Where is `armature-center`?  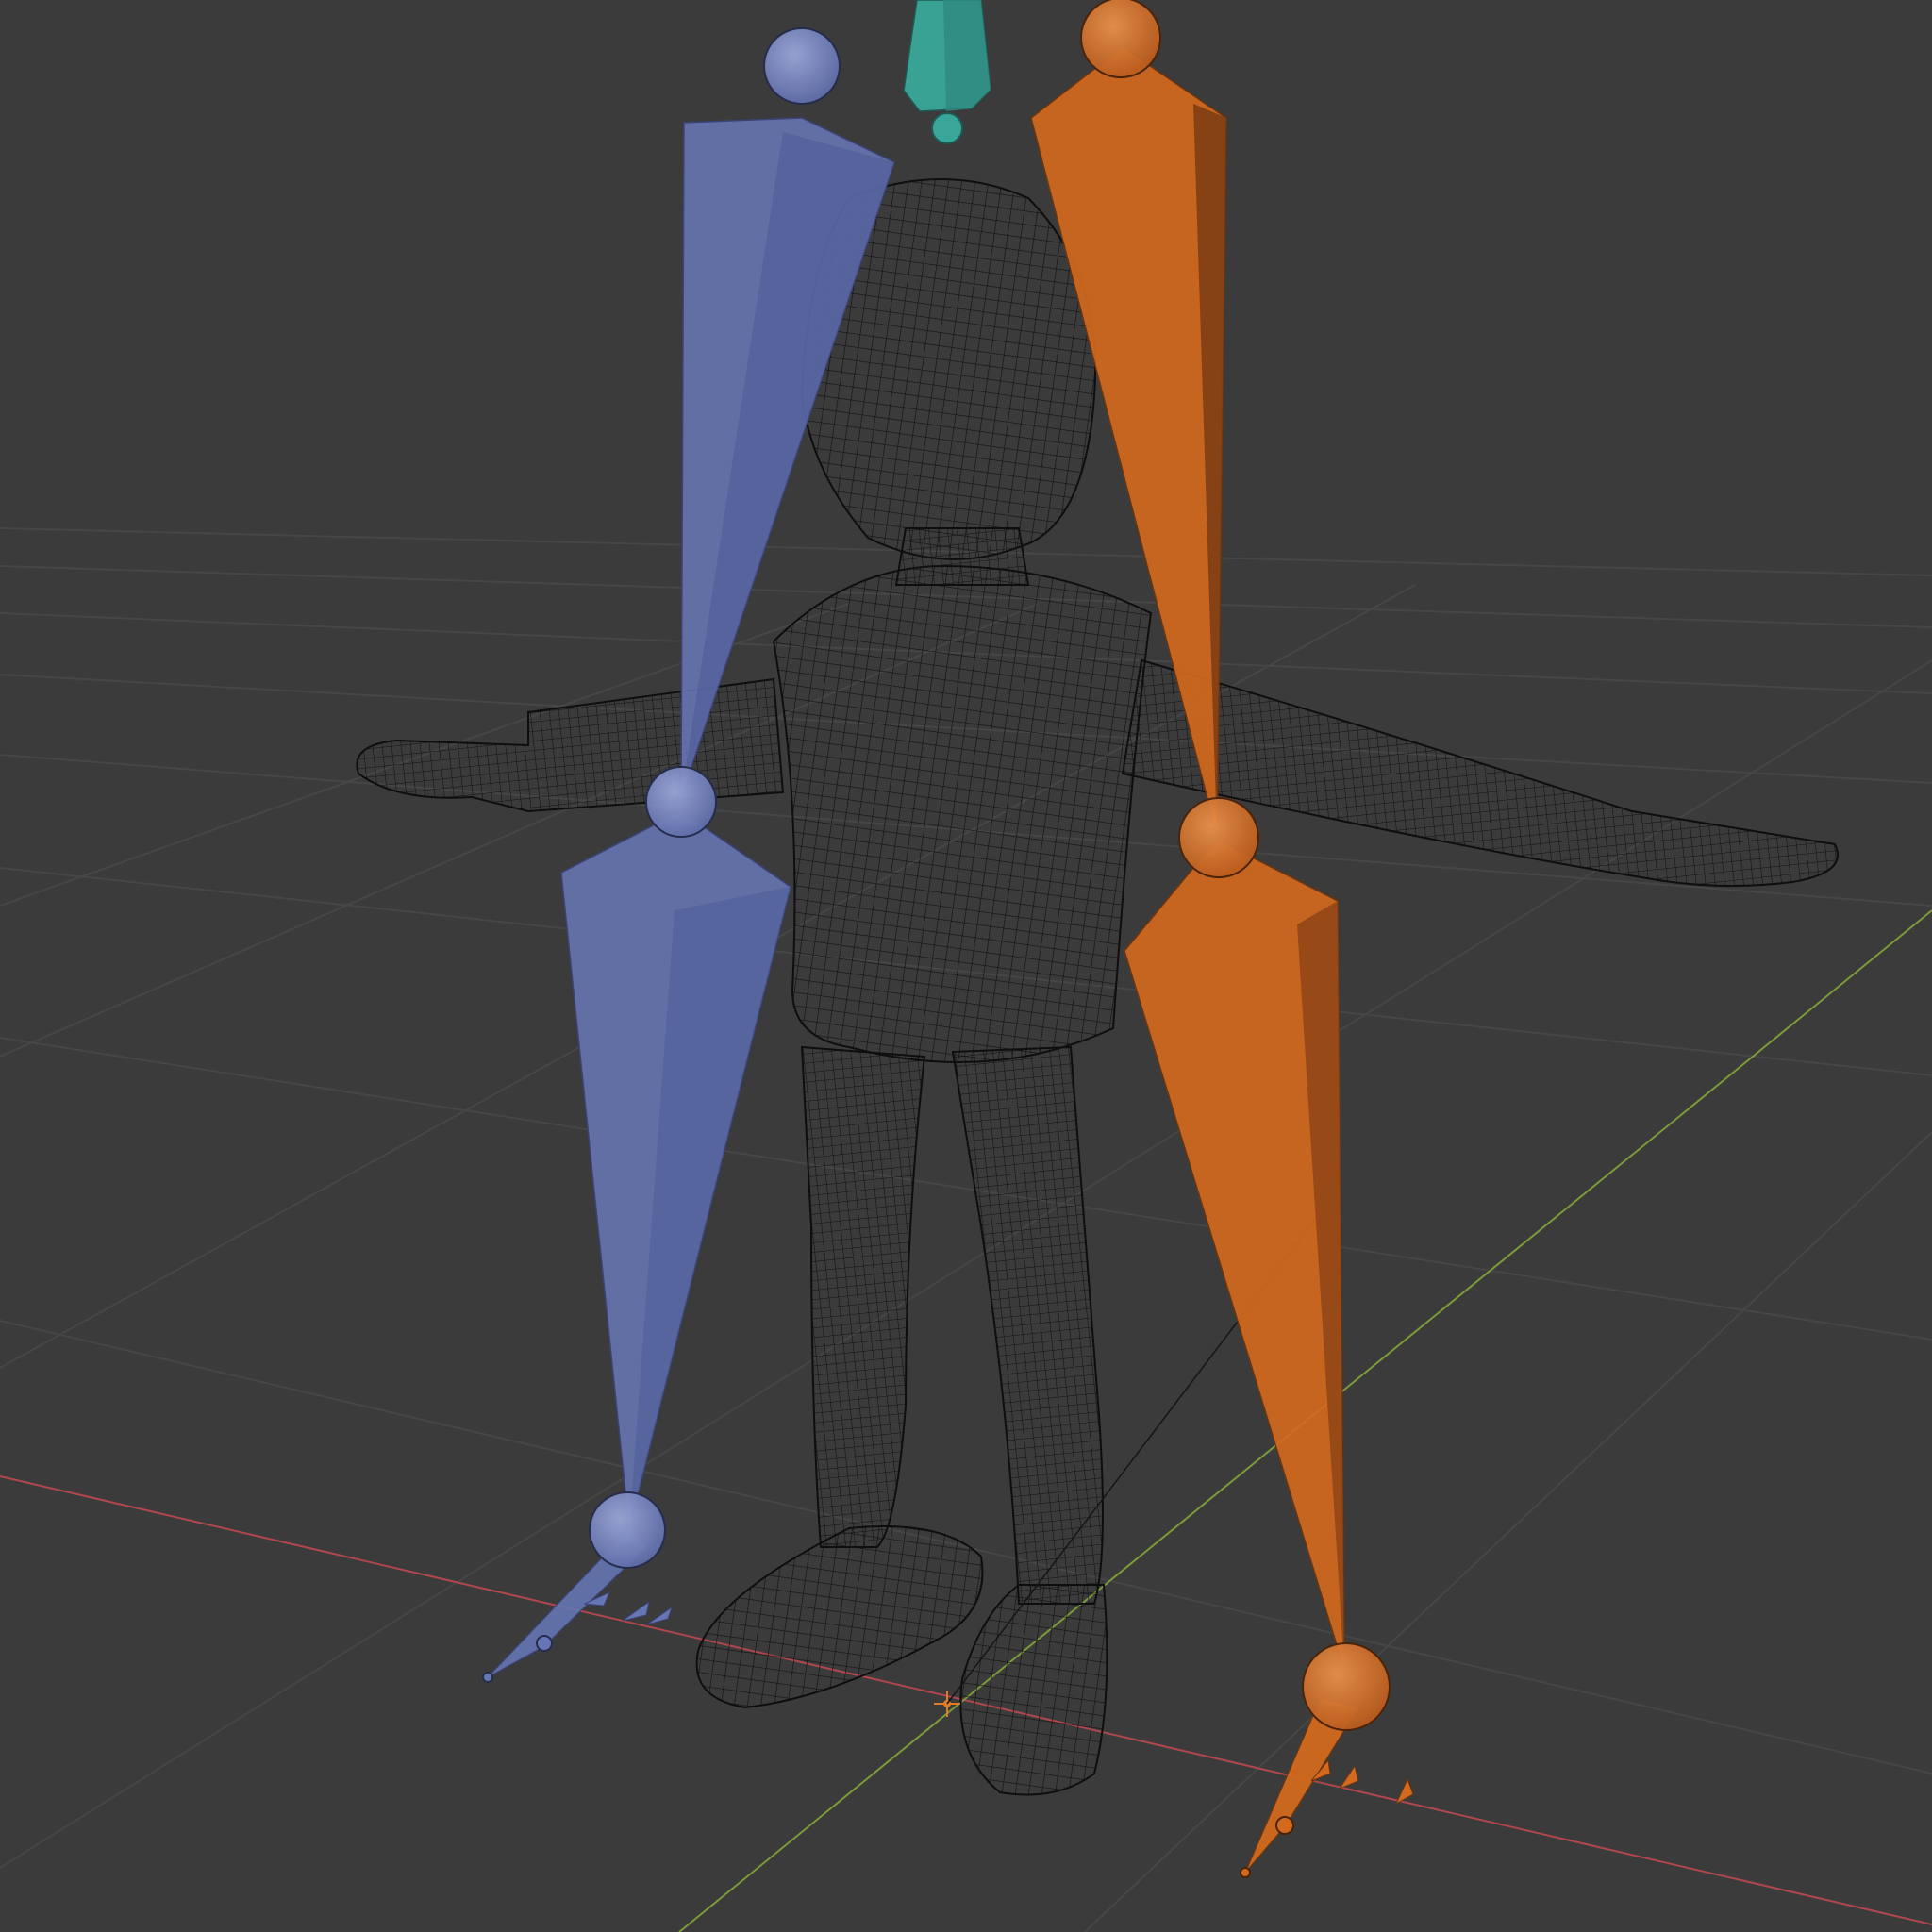
armature-center is located at coordinates (947, 72).